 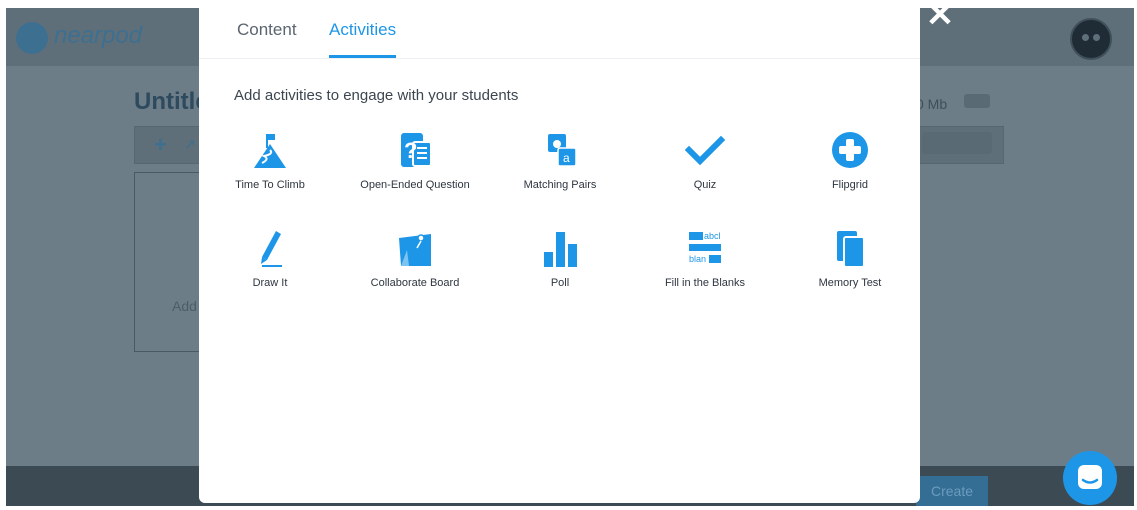 What do you see at coordinates (98, 35) in the screenshot?
I see `logo-text: nearpod` at bounding box center [98, 35].